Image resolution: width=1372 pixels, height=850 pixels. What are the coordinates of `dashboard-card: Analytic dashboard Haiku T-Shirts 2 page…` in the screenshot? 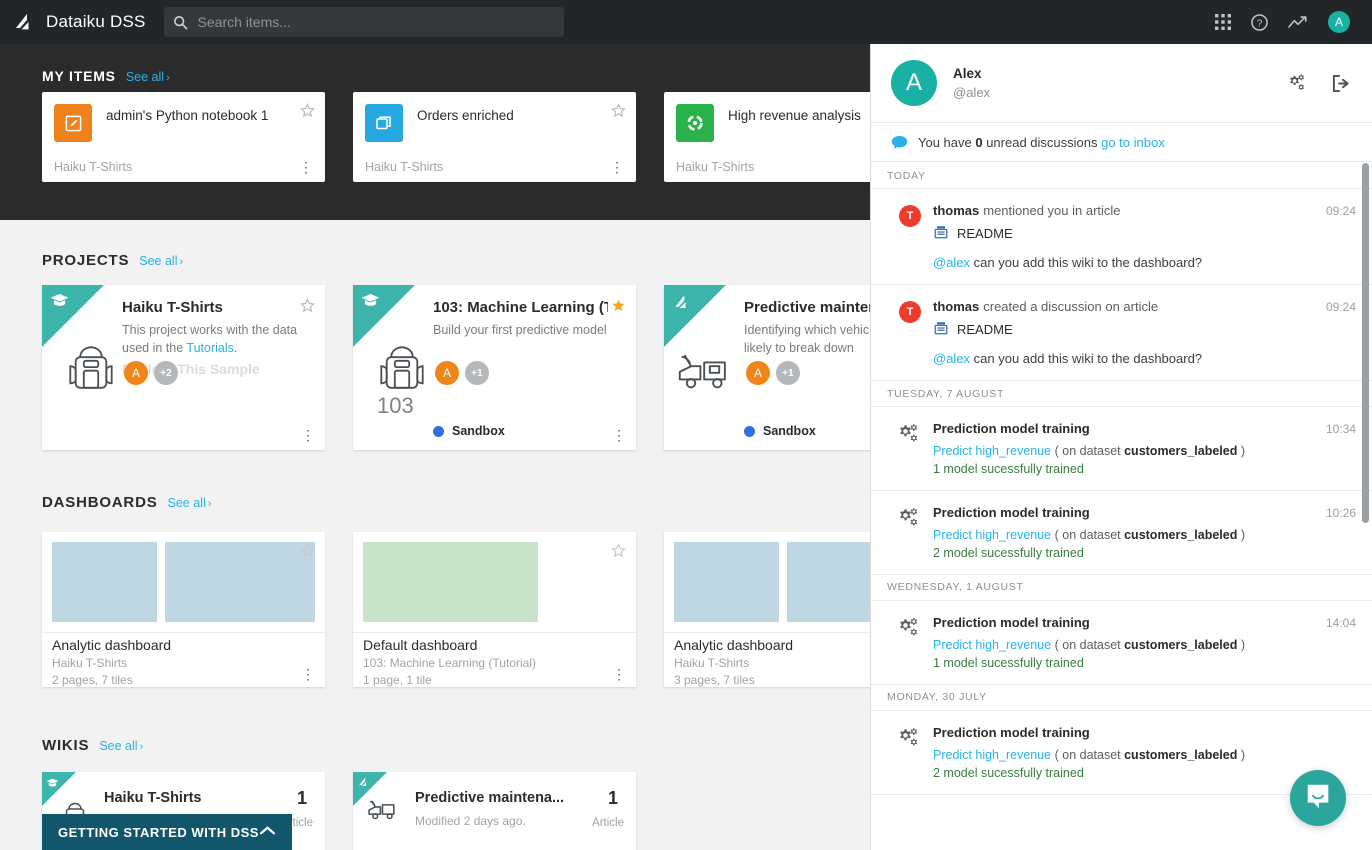 It's located at (183, 609).